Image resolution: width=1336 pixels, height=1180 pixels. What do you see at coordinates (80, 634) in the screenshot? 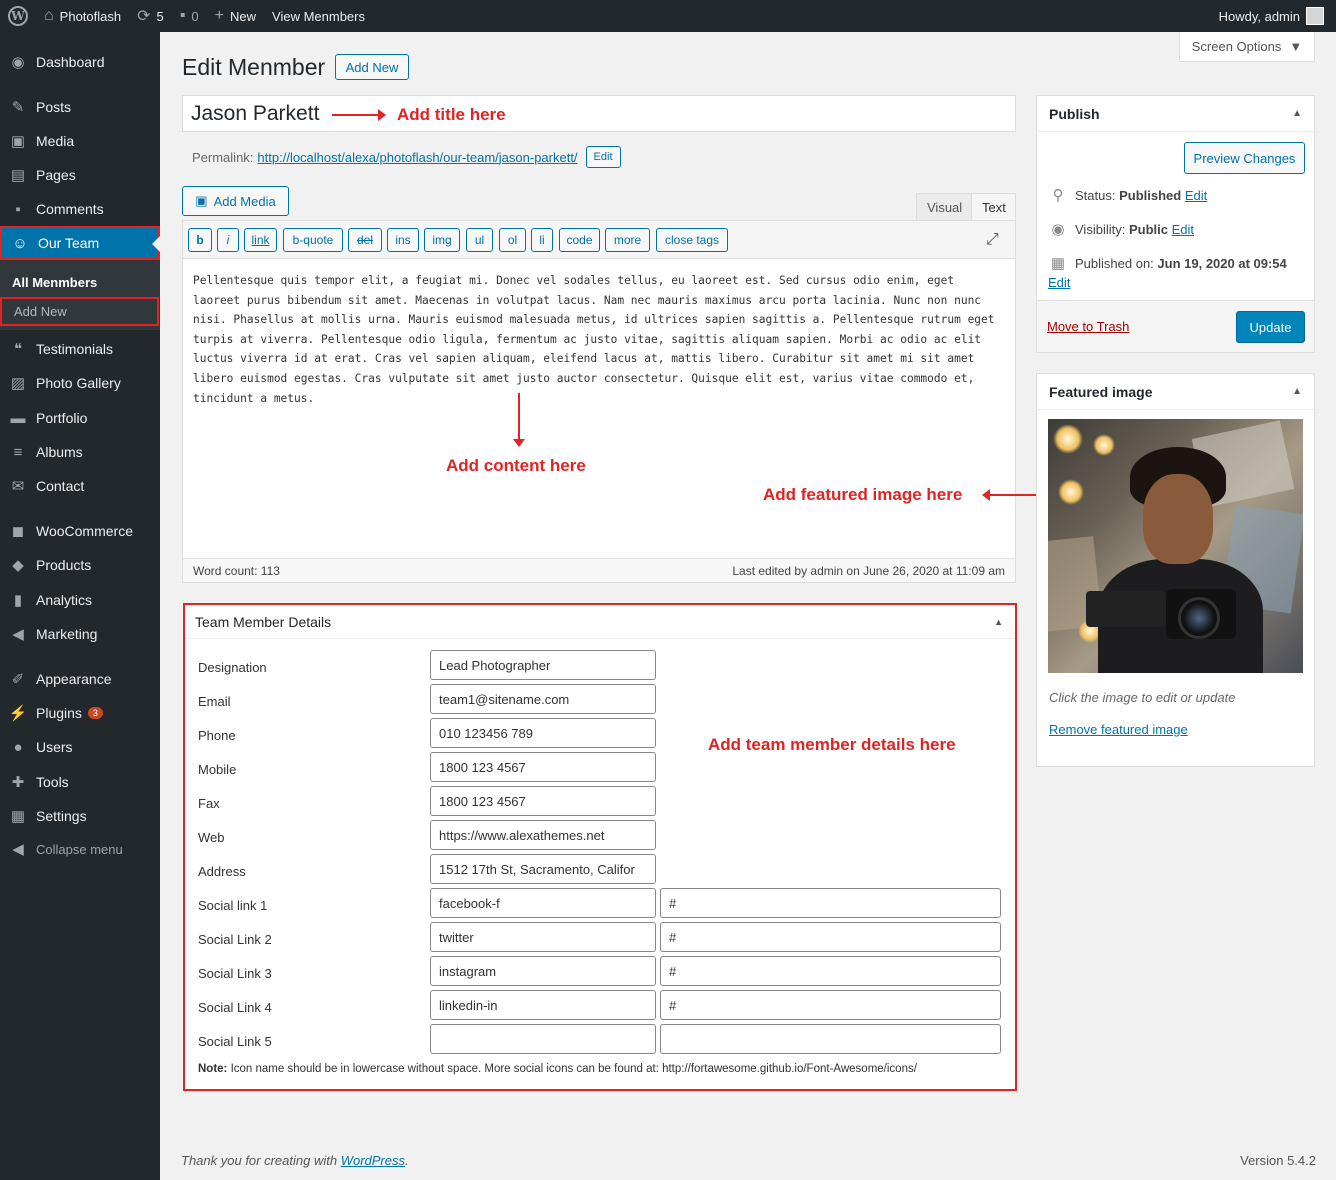
I see `sidebar-item-marketing: ◀ Marketing` at bounding box center [80, 634].